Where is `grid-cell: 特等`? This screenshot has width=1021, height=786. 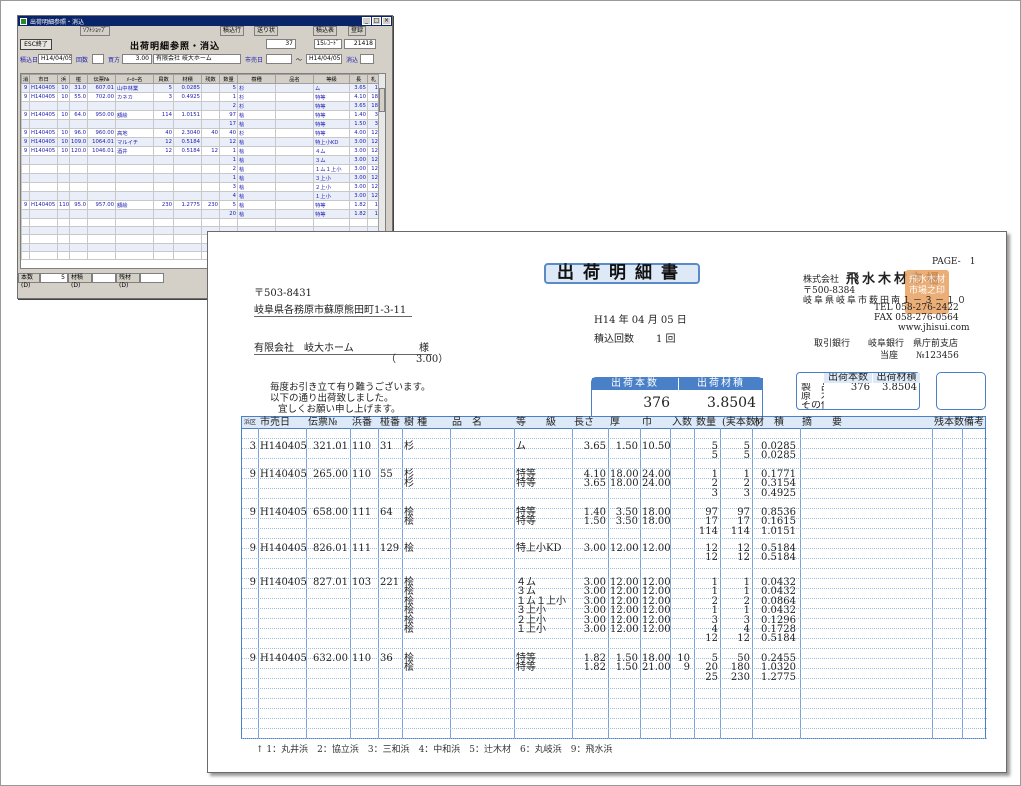 grid-cell: 特等 is located at coordinates (331, 214).